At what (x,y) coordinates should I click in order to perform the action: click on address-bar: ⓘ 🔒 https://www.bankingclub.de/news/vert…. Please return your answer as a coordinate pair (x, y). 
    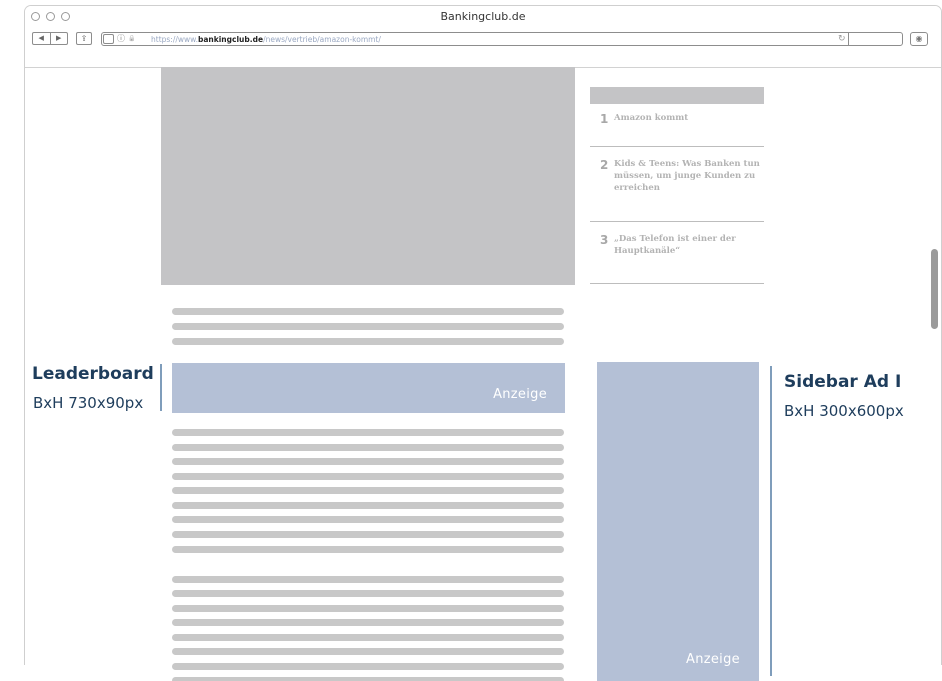
    Looking at the image, I should click on (502, 39).